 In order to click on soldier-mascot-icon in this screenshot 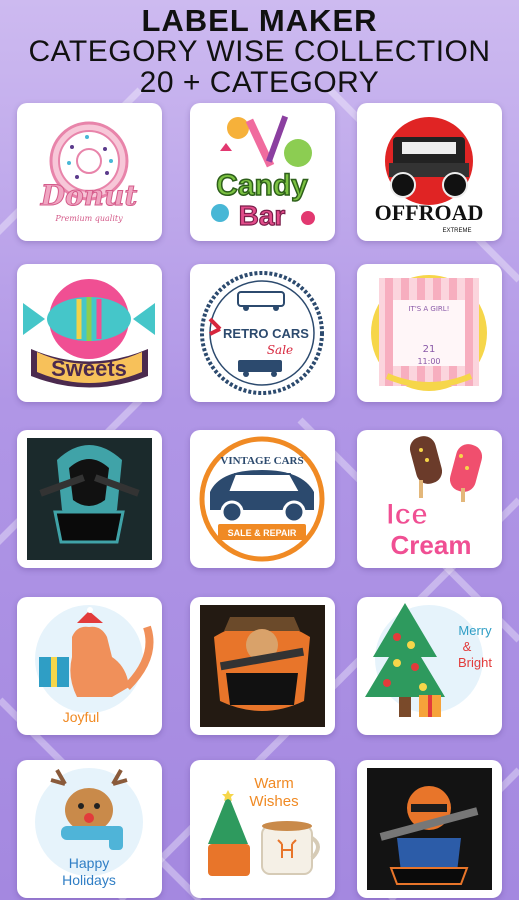, I will do `click(429, 829)`.